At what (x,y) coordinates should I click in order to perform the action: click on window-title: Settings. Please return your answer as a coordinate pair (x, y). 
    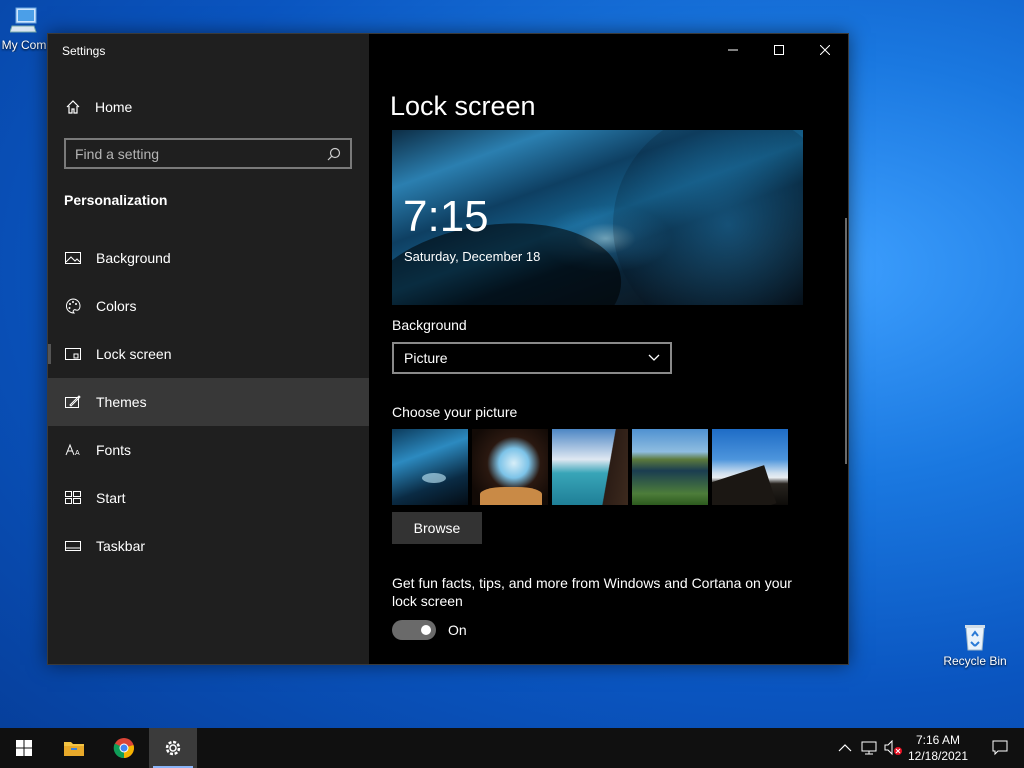
    Looking at the image, I should click on (84, 51).